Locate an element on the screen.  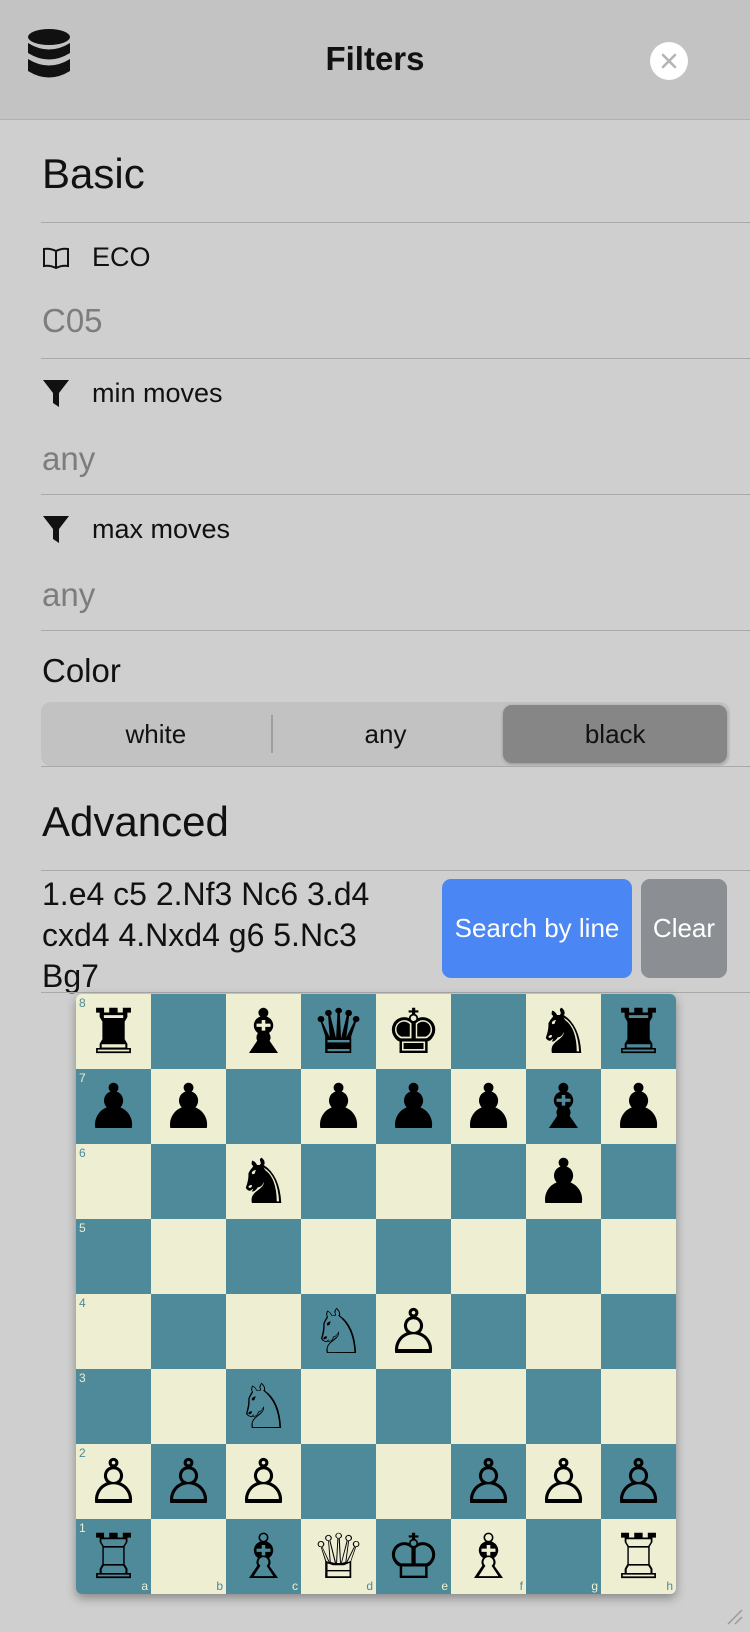
square-c2: ♙ is located at coordinates (263, 1481).